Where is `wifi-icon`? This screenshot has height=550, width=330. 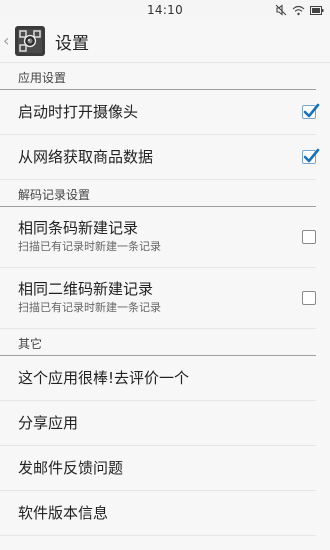 wifi-icon is located at coordinates (298, 10).